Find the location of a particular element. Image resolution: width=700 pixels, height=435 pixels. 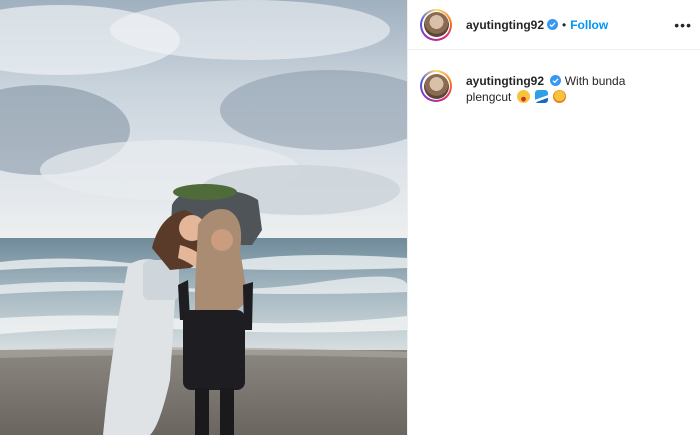

header-username: ayutingting92 is located at coordinates (505, 25).